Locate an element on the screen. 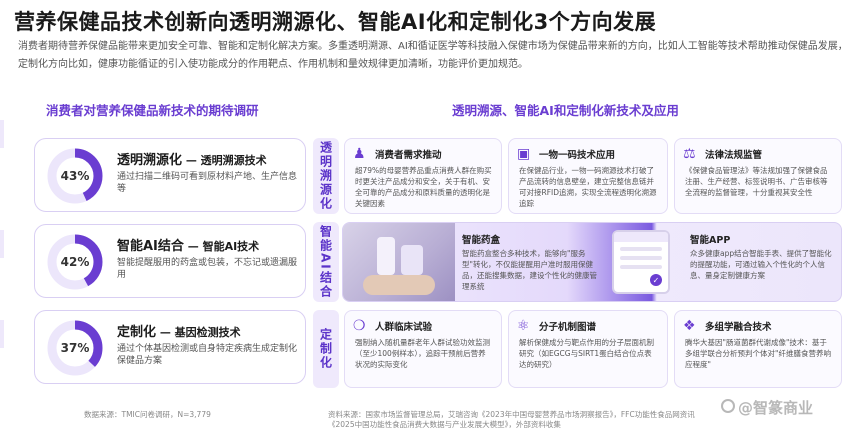  stat-percentage: 37% is located at coordinates (75, 348).